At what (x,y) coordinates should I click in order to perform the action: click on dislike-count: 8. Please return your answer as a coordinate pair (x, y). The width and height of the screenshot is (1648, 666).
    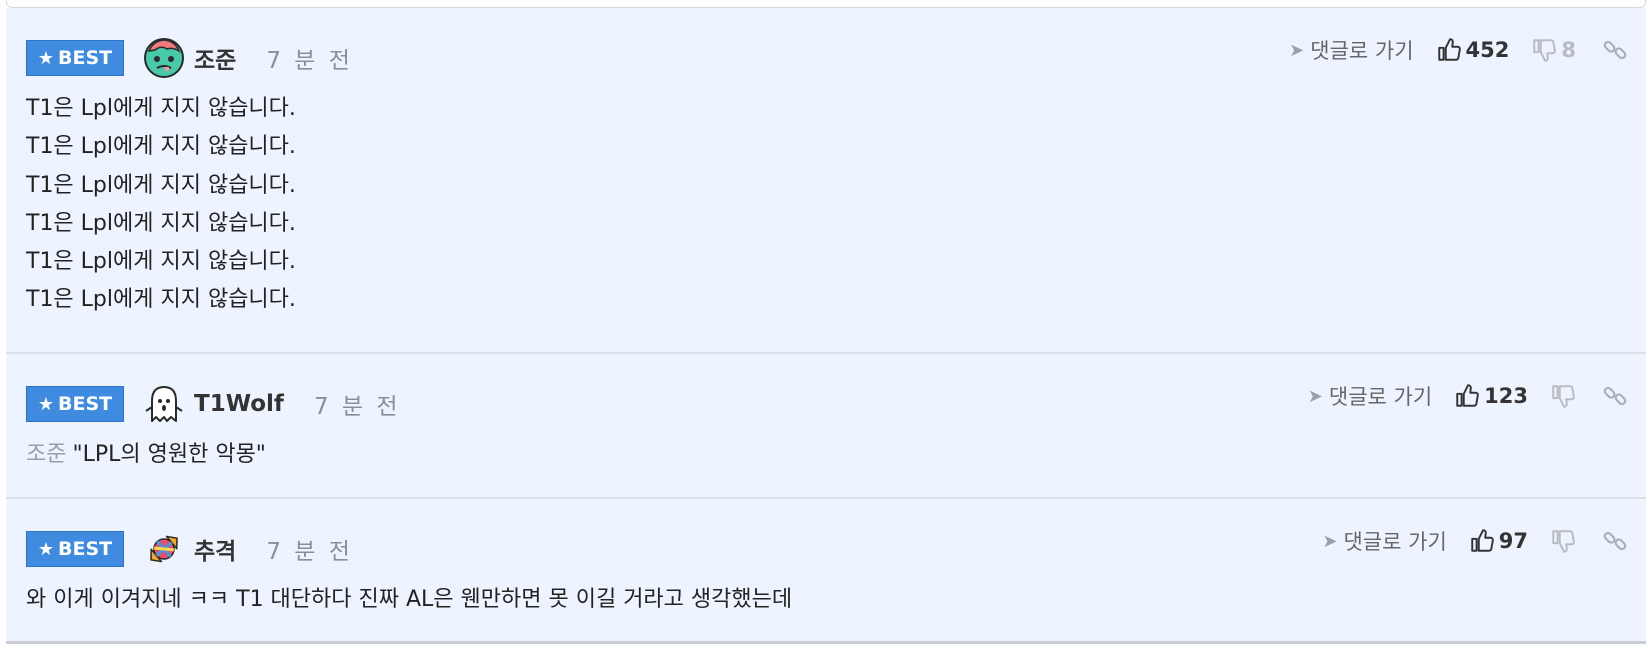
    Looking at the image, I should click on (1568, 50).